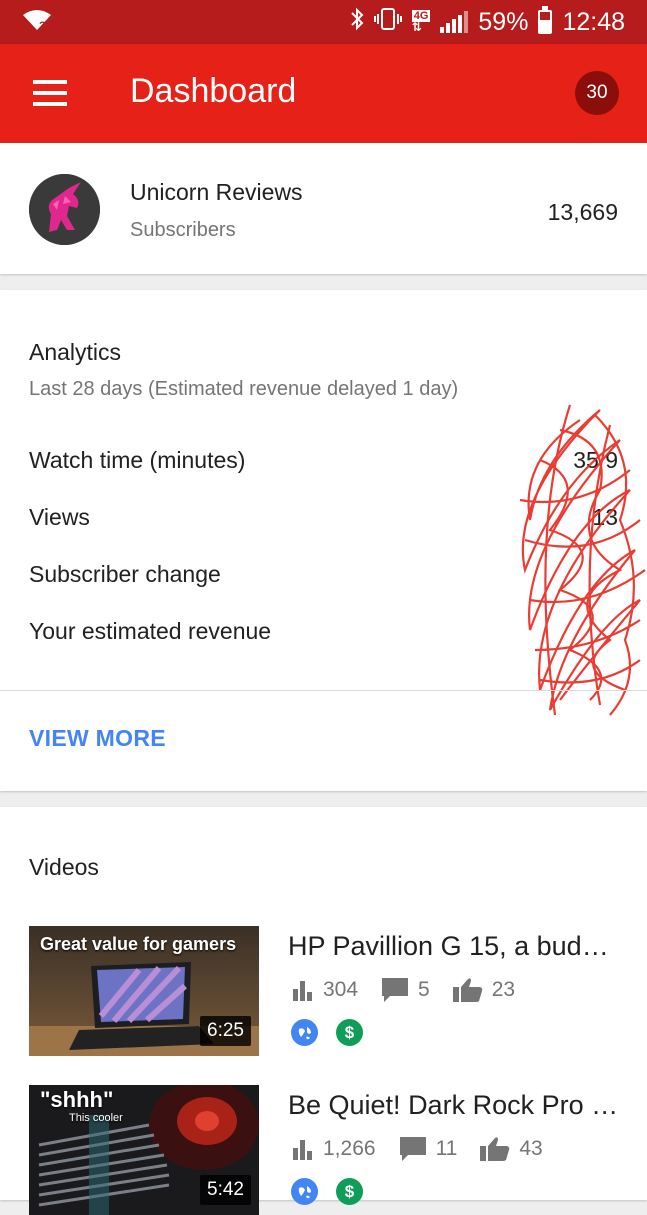 The width and height of the screenshot is (647, 1215). Describe the element at coordinates (323, 690) in the screenshot. I see `divider` at that location.